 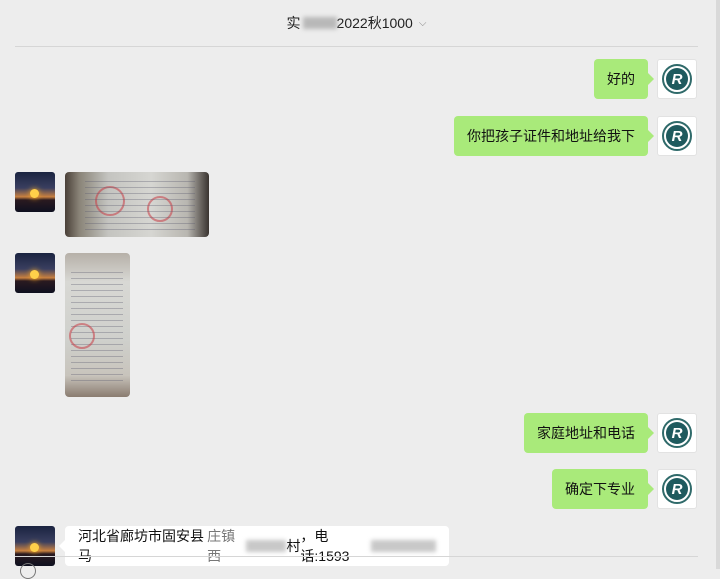 I want to click on image-message-certificate, so click(x=137, y=204).